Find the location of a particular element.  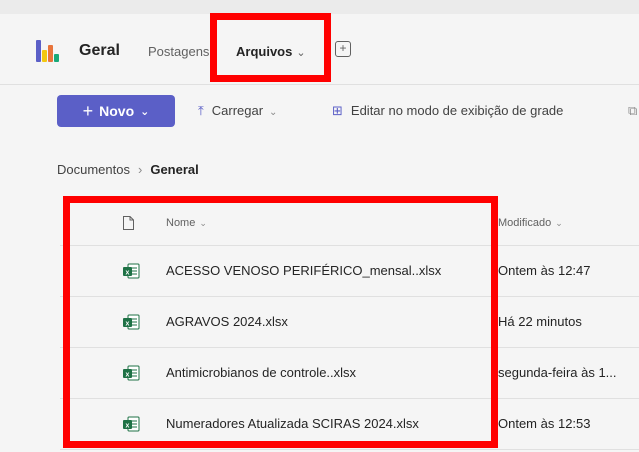

upload-button-label: Carregar is located at coordinates (237, 110).